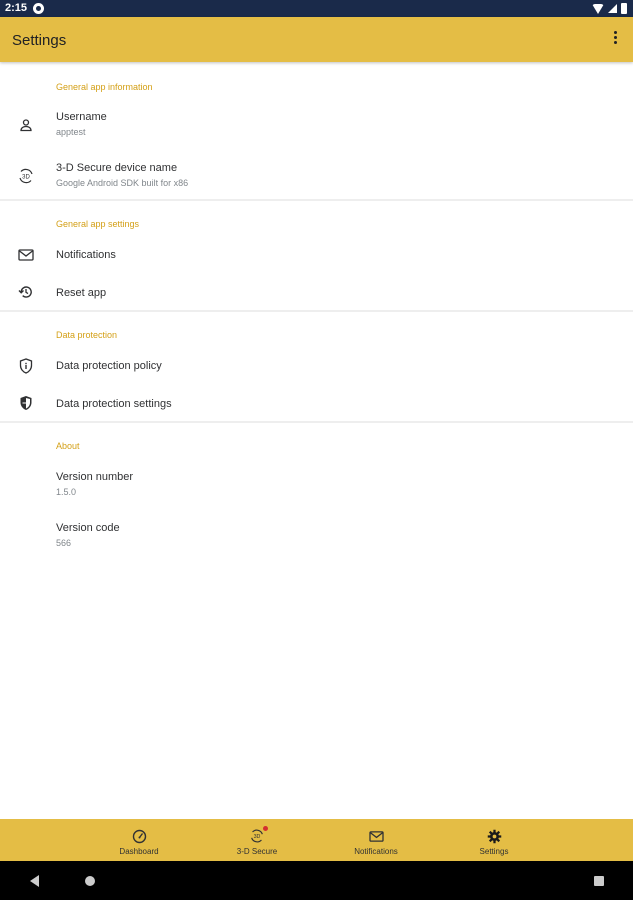  What do you see at coordinates (66, 492) in the screenshot?
I see `settings-item-value: 1.5.0` at bounding box center [66, 492].